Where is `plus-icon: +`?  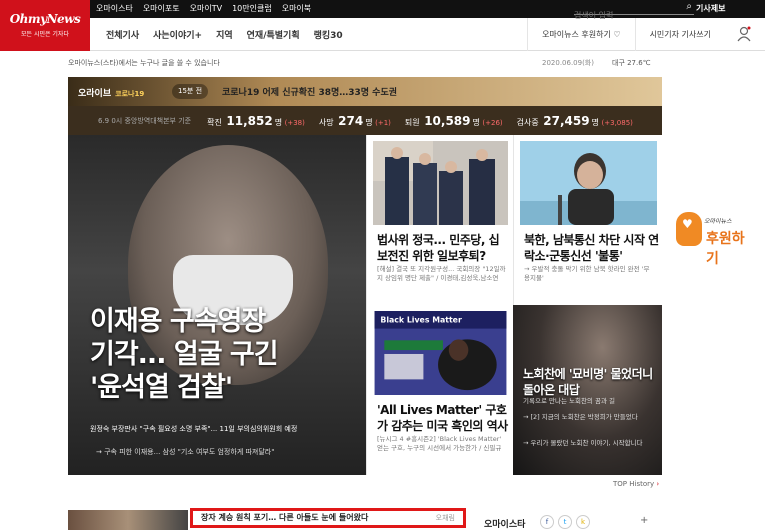 plus-icon: + is located at coordinates (644, 520).